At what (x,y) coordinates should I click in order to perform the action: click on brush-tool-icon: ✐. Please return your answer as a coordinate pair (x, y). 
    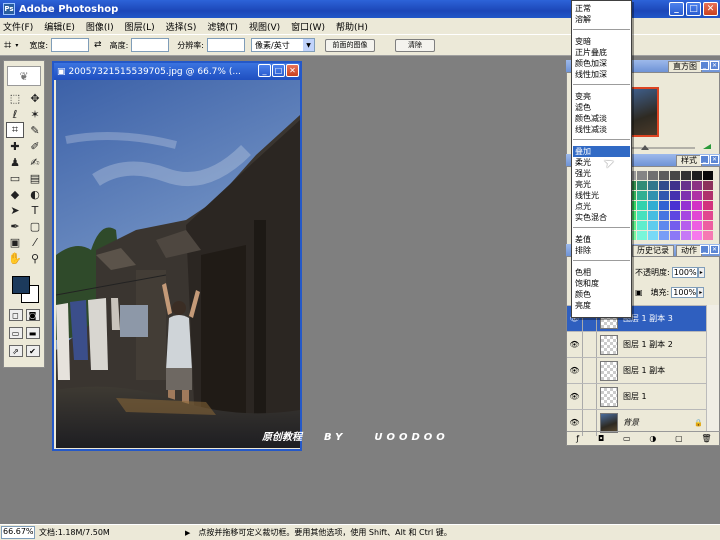
    Looking at the image, I should click on (35, 146).